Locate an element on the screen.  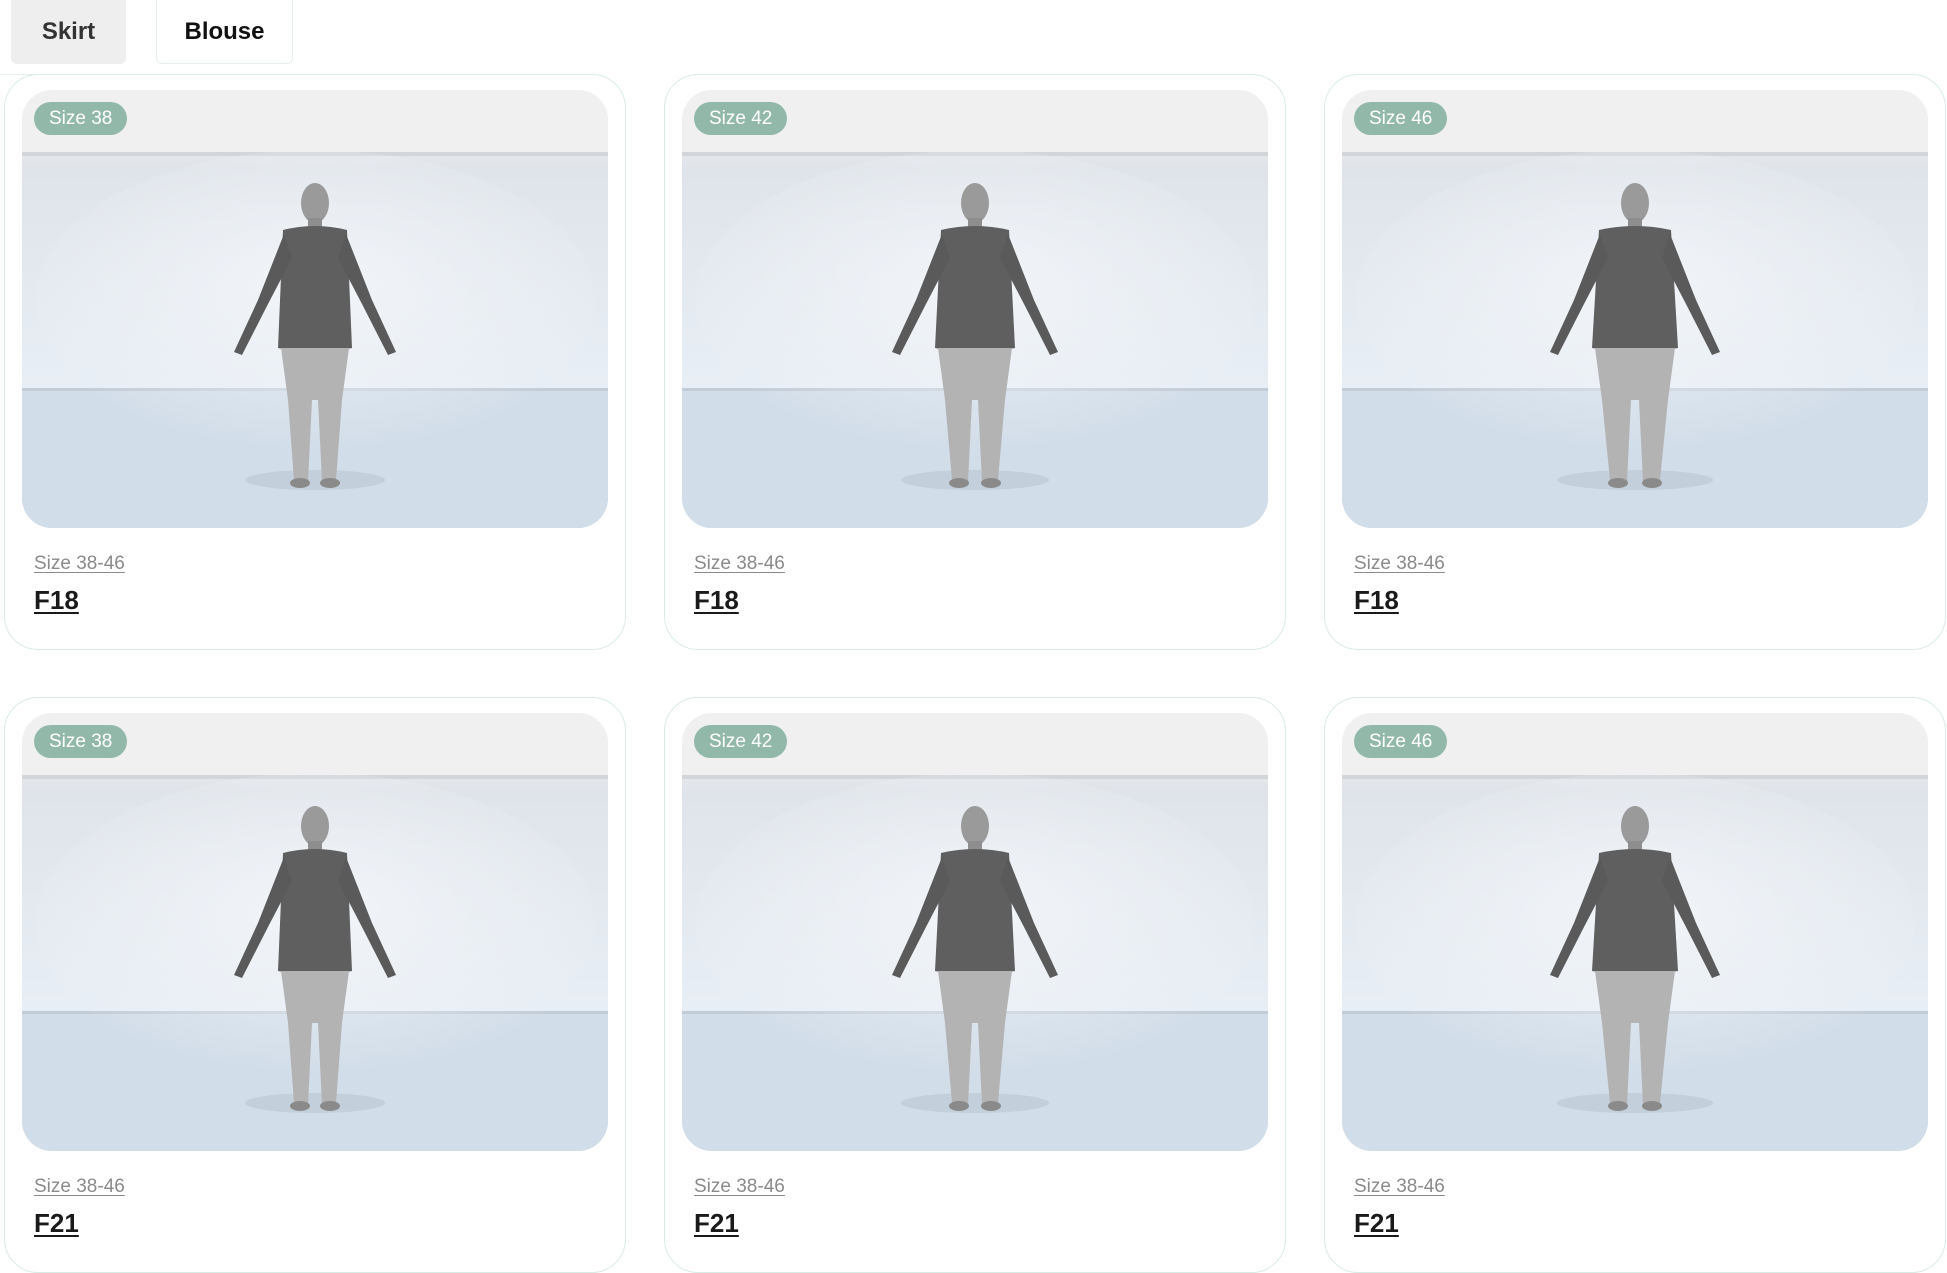
avatar-card: Size 46 Size 38-46 F21 is located at coordinates (1635, 985).